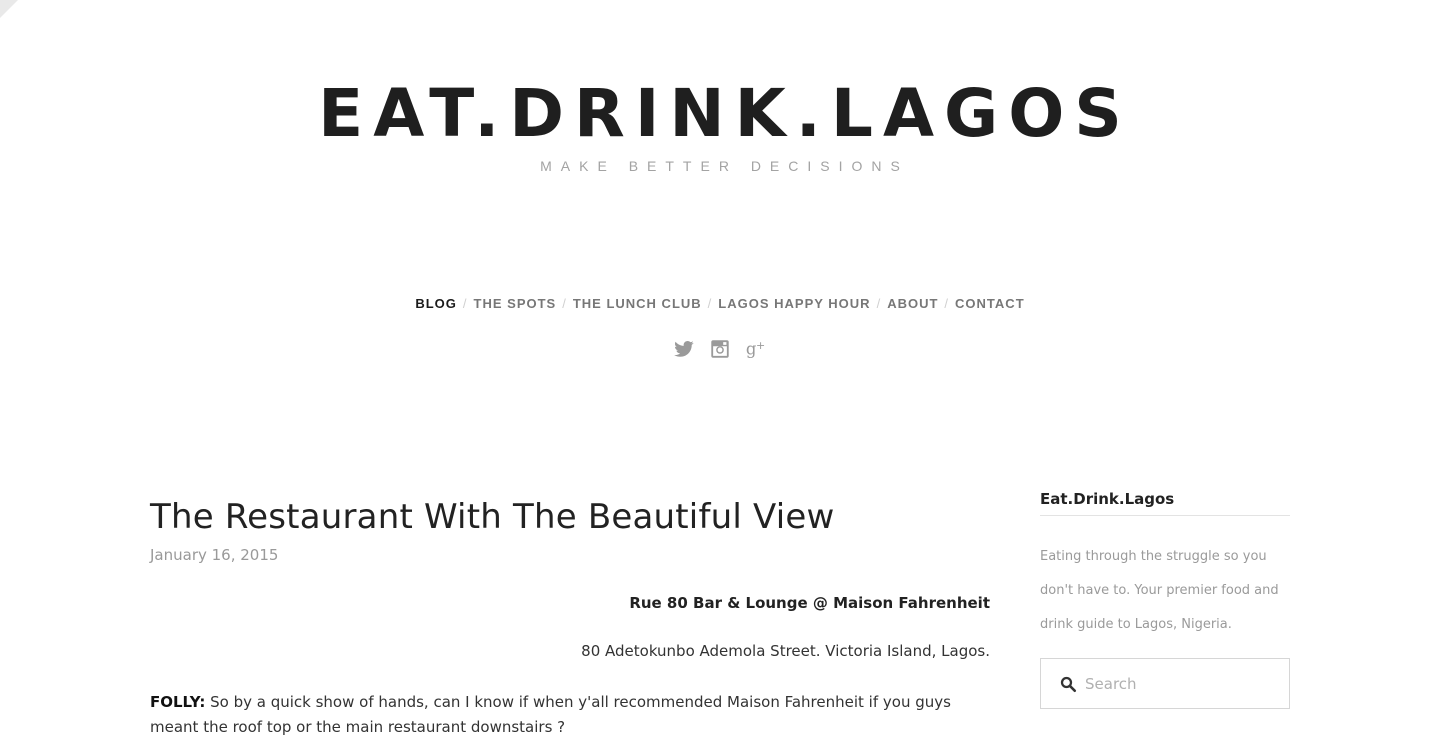 This screenshot has height=755, width=1440. I want to click on post-body-lead: FOLLY:, so click(178, 702).